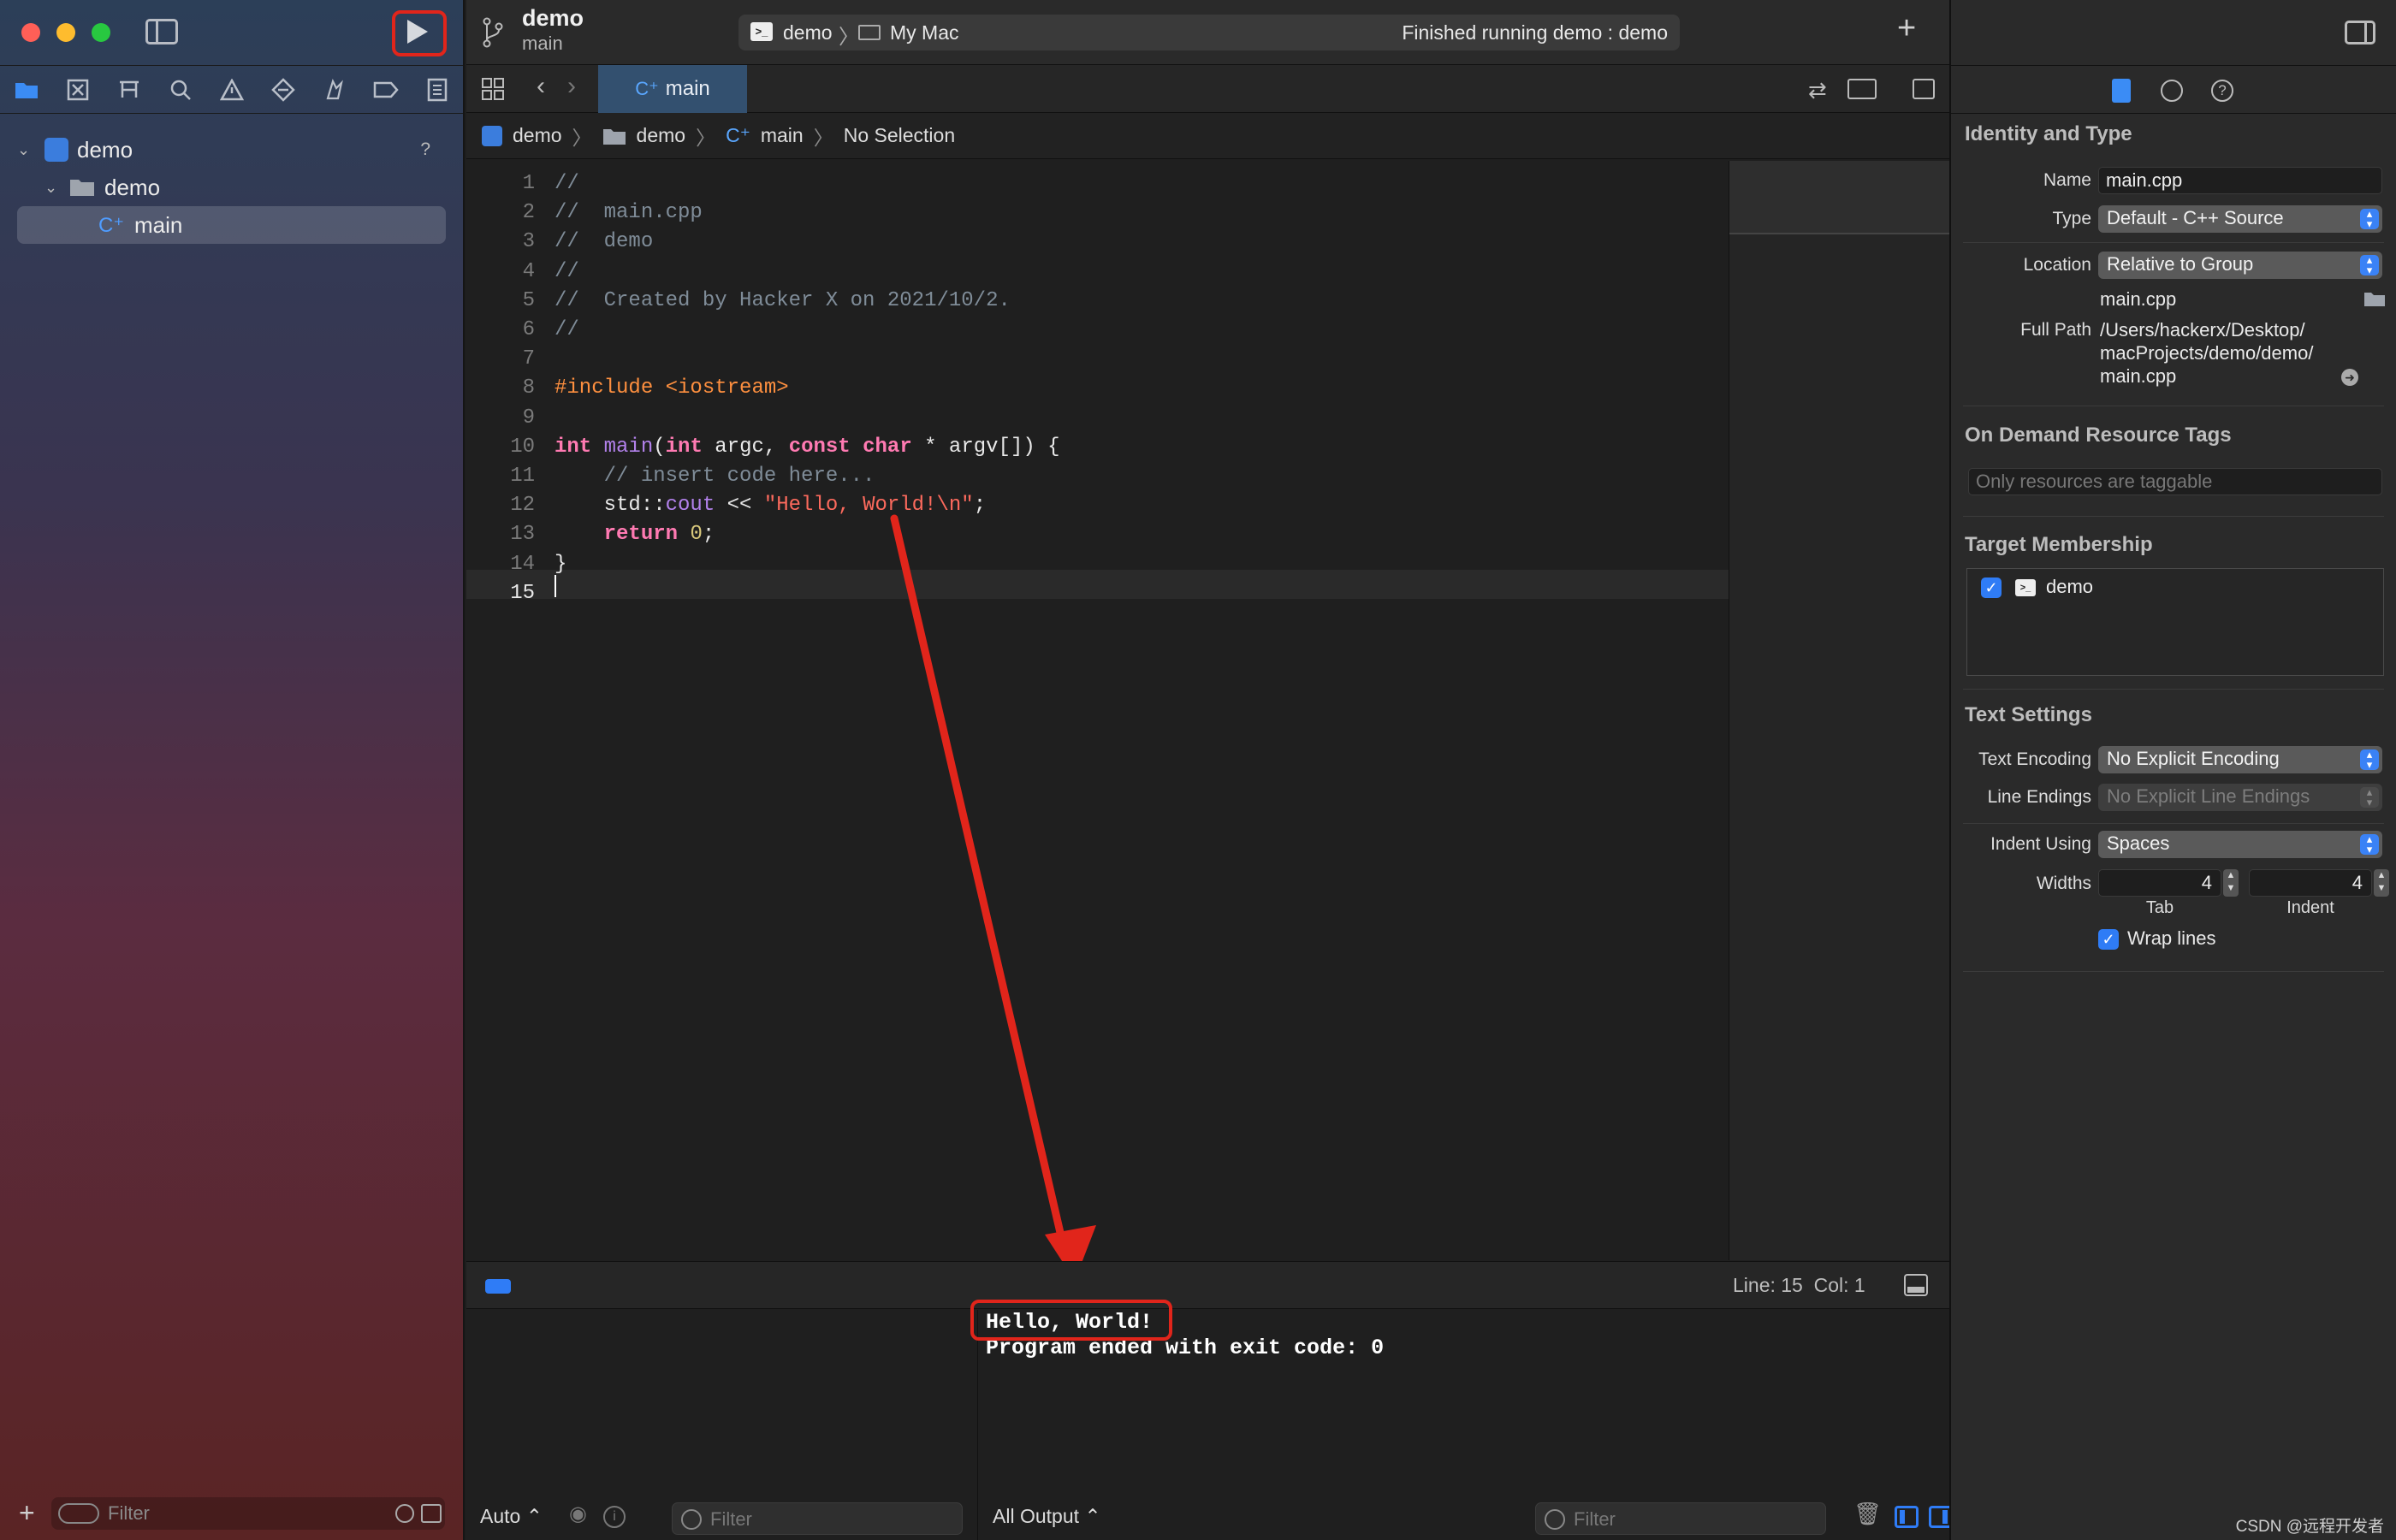  What do you see at coordinates (248, 1513) in the screenshot?
I see `filter-field: Filter` at bounding box center [248, 1513].